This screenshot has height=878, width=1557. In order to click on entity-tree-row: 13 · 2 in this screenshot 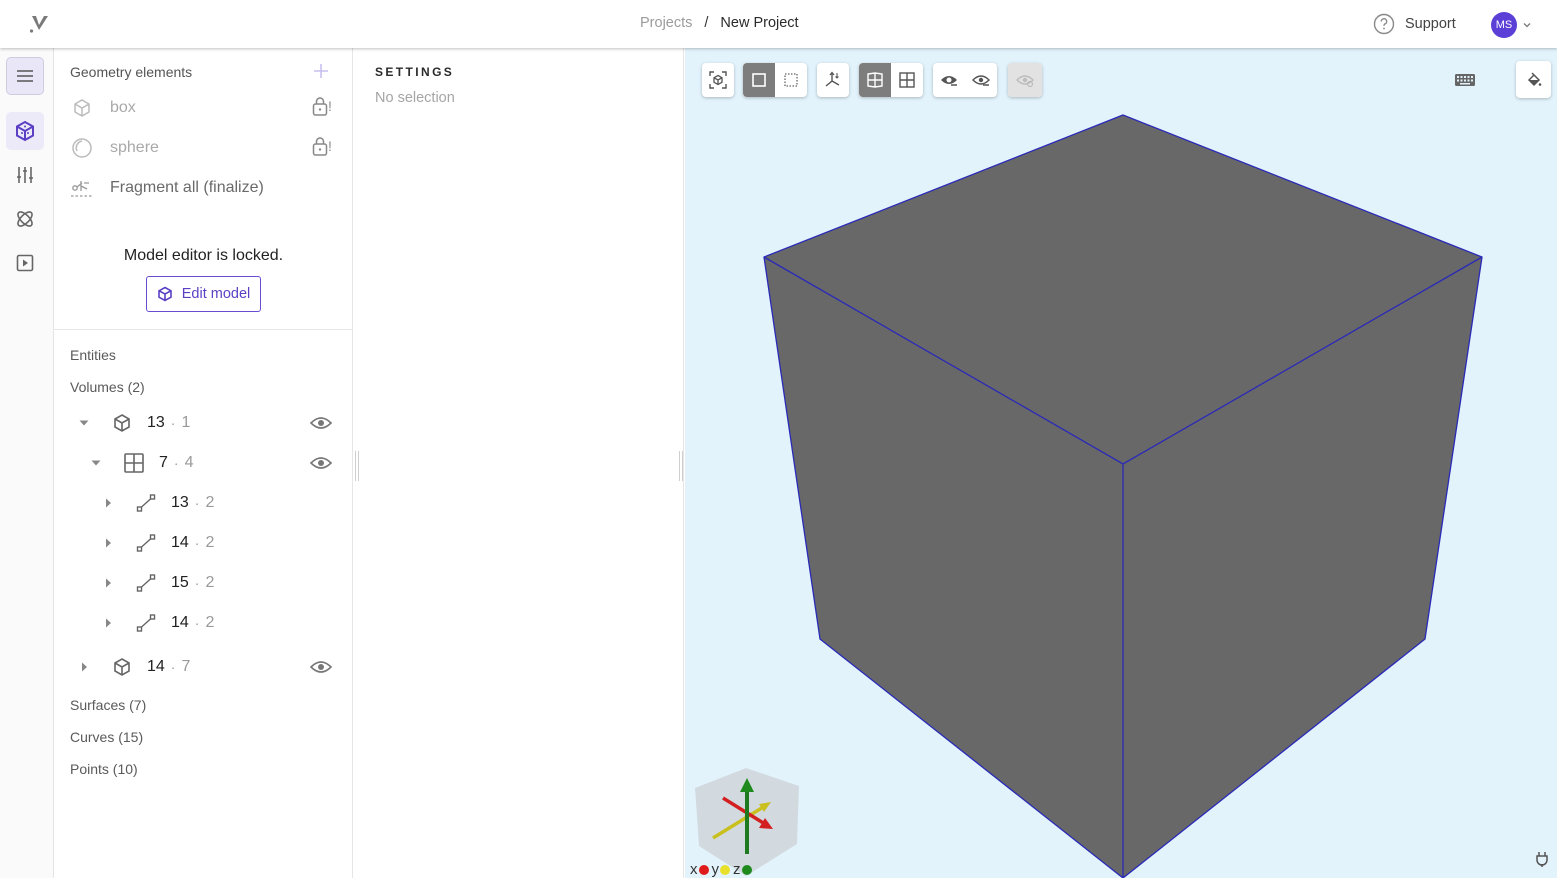, I will do `click(157, 503)`.